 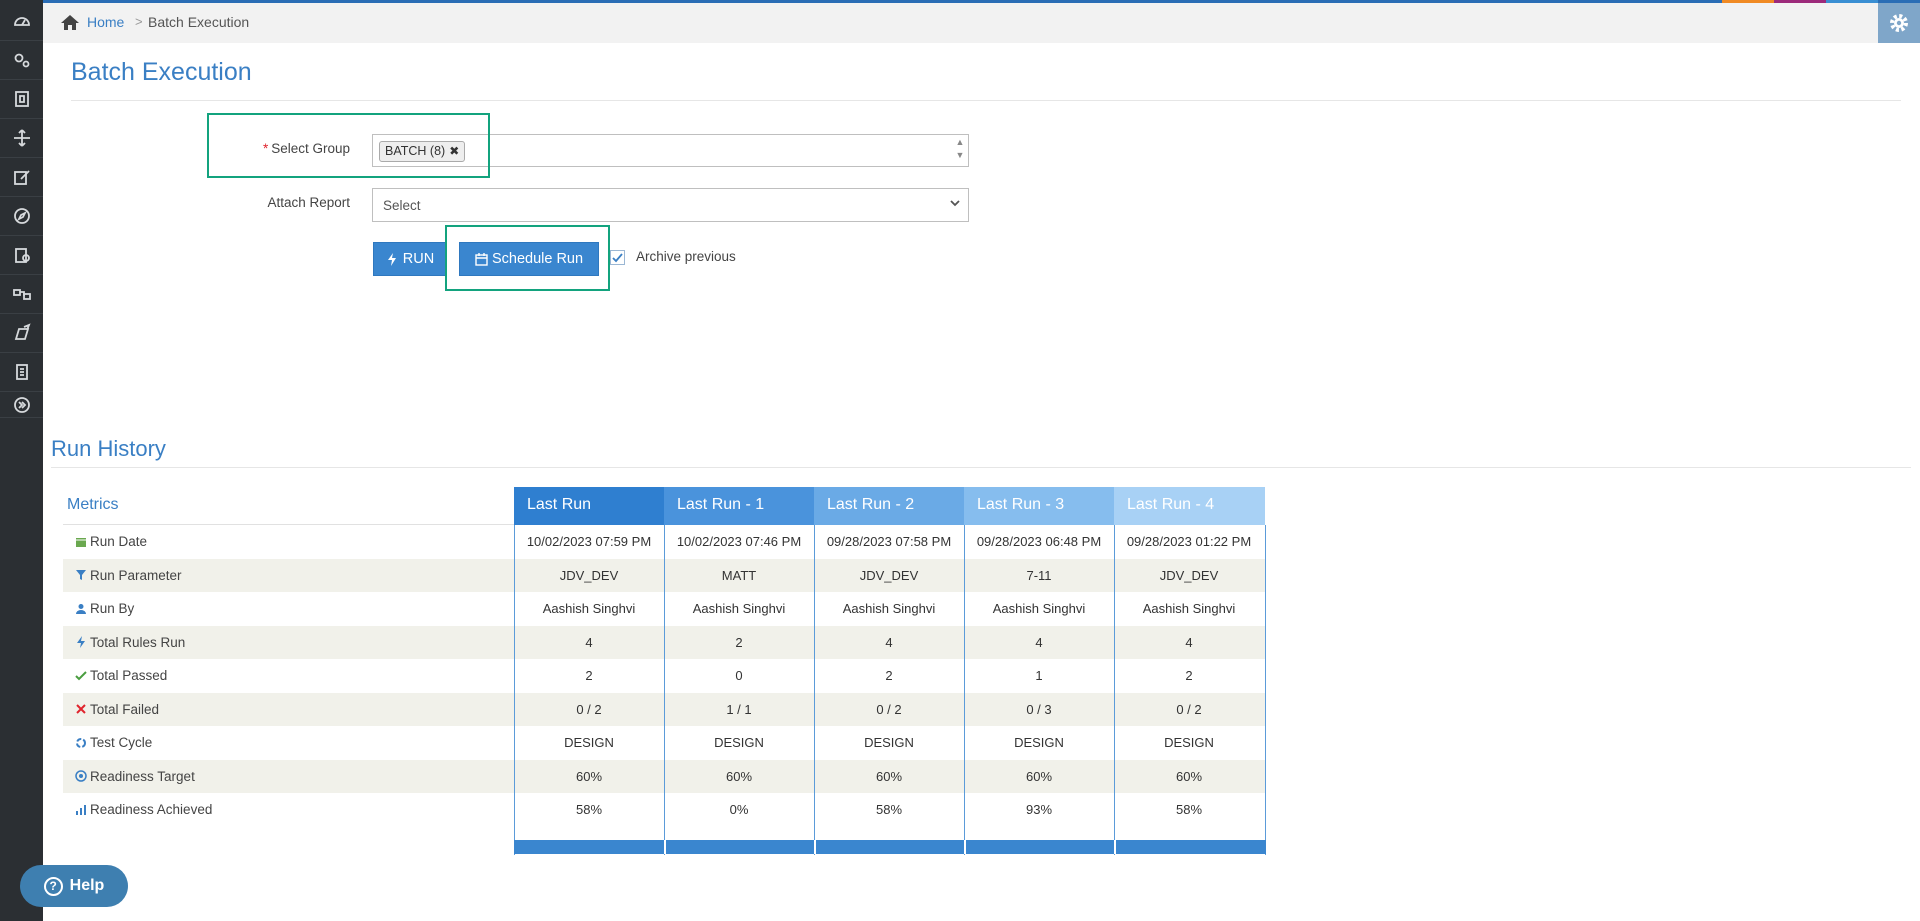 I want to click on run-button: RUN, so click(x=410, y=259).